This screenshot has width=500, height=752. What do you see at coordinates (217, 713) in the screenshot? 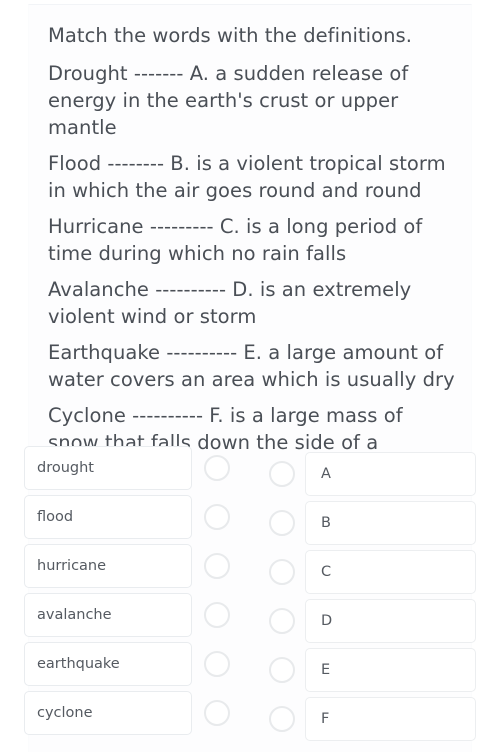
I see `radio-word-cyclone` at bounding box center [217, 713].